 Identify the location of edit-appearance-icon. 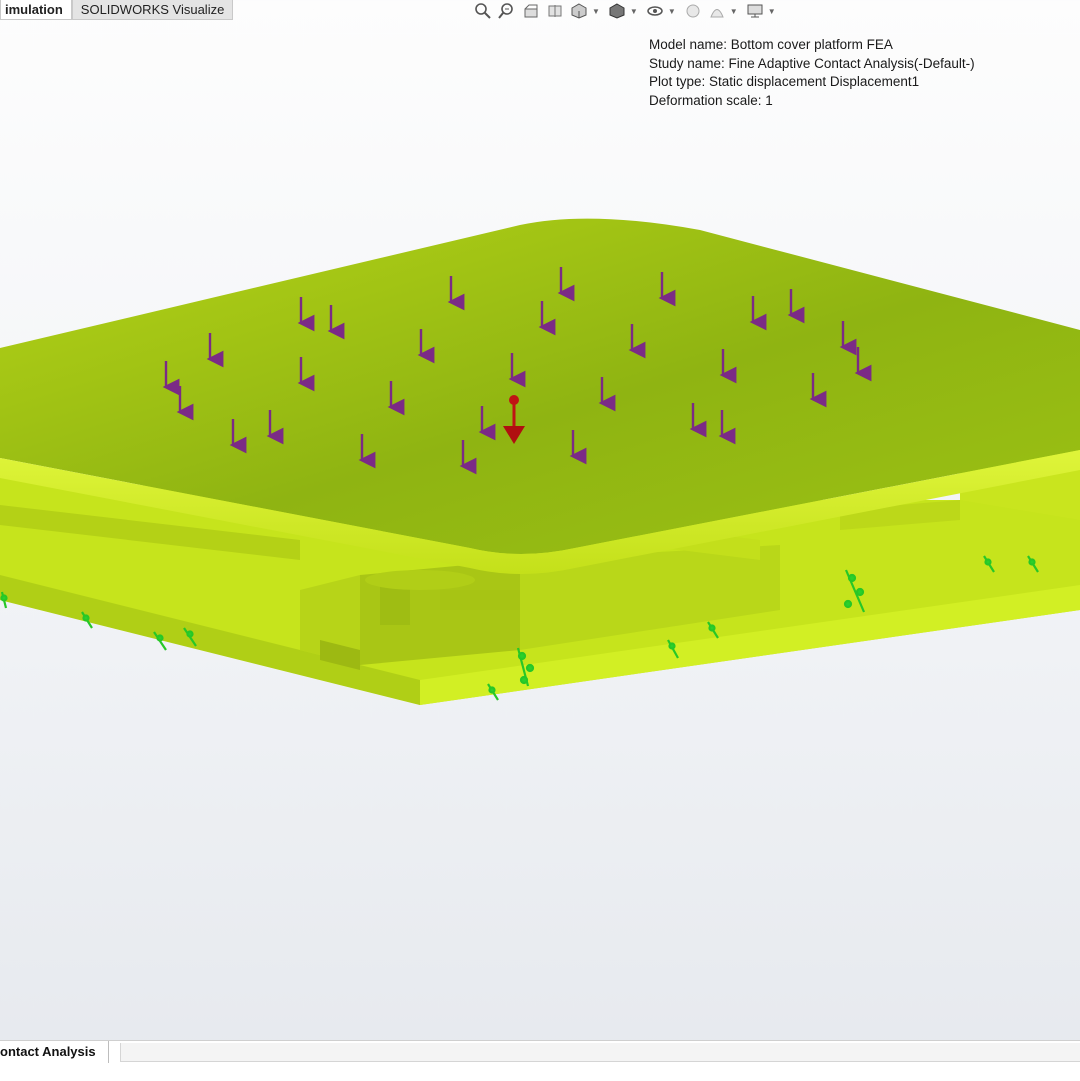
(693, 11).